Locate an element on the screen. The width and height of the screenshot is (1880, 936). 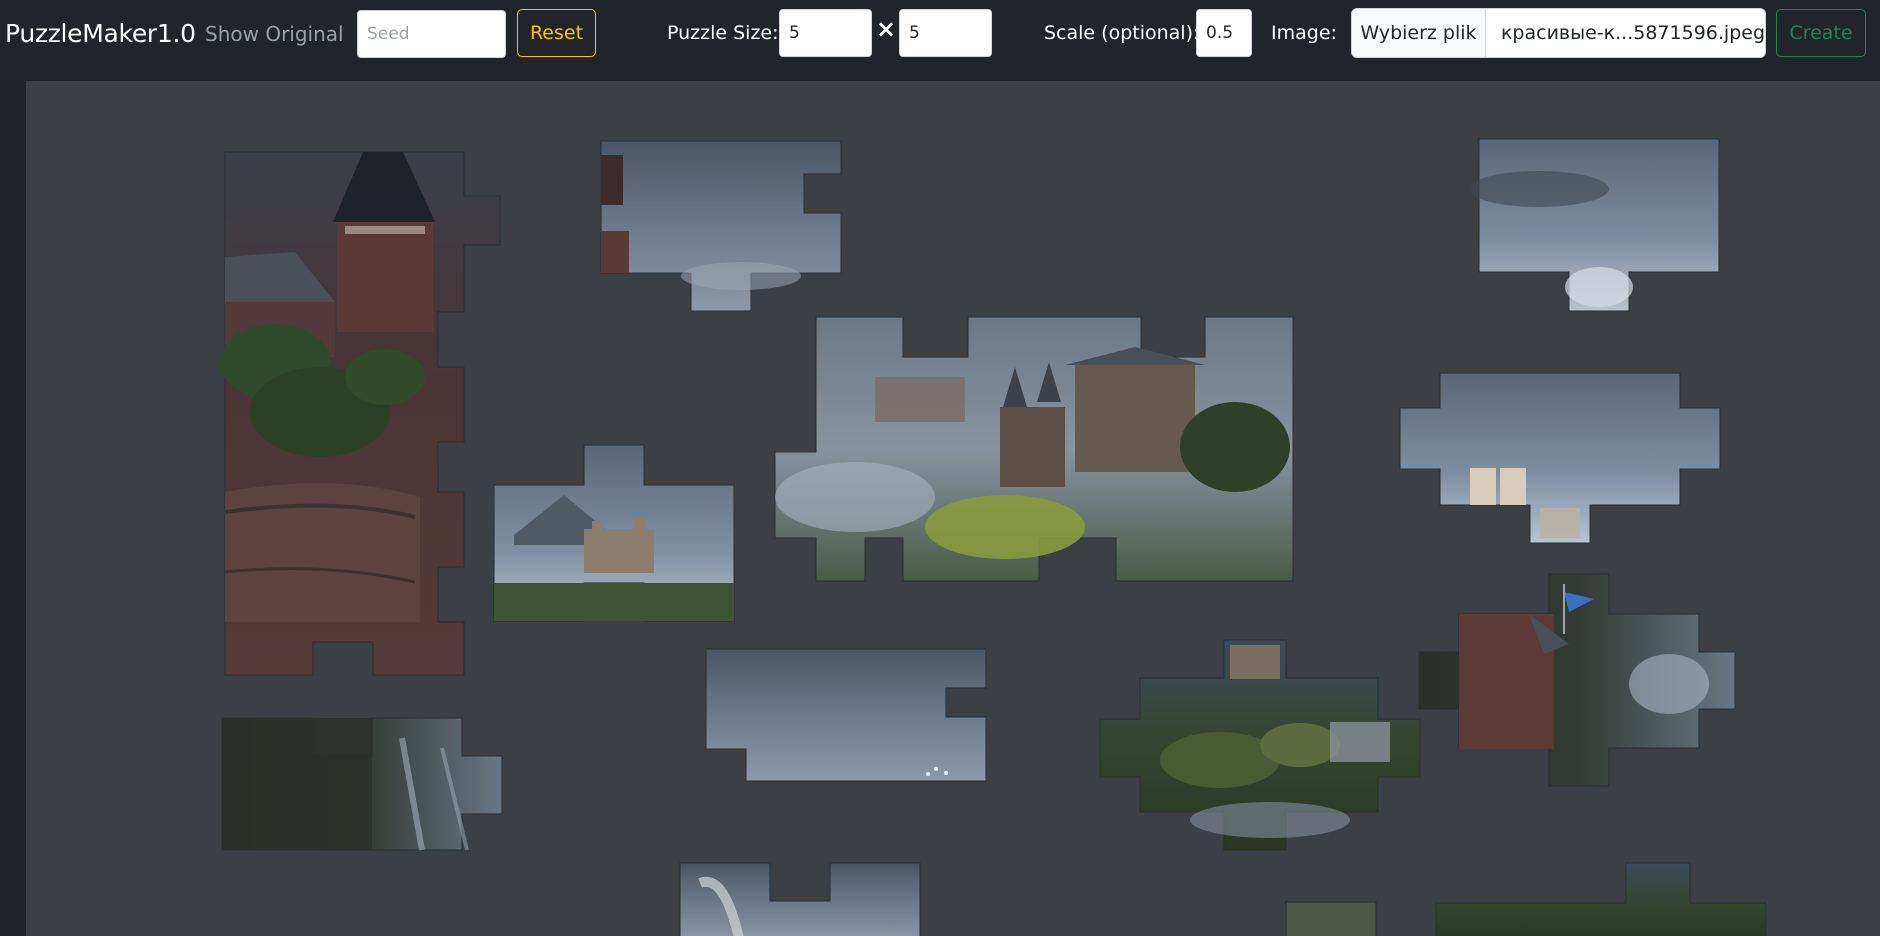
scale-label: Scale (optional): is located at coordinates (1122, 33).